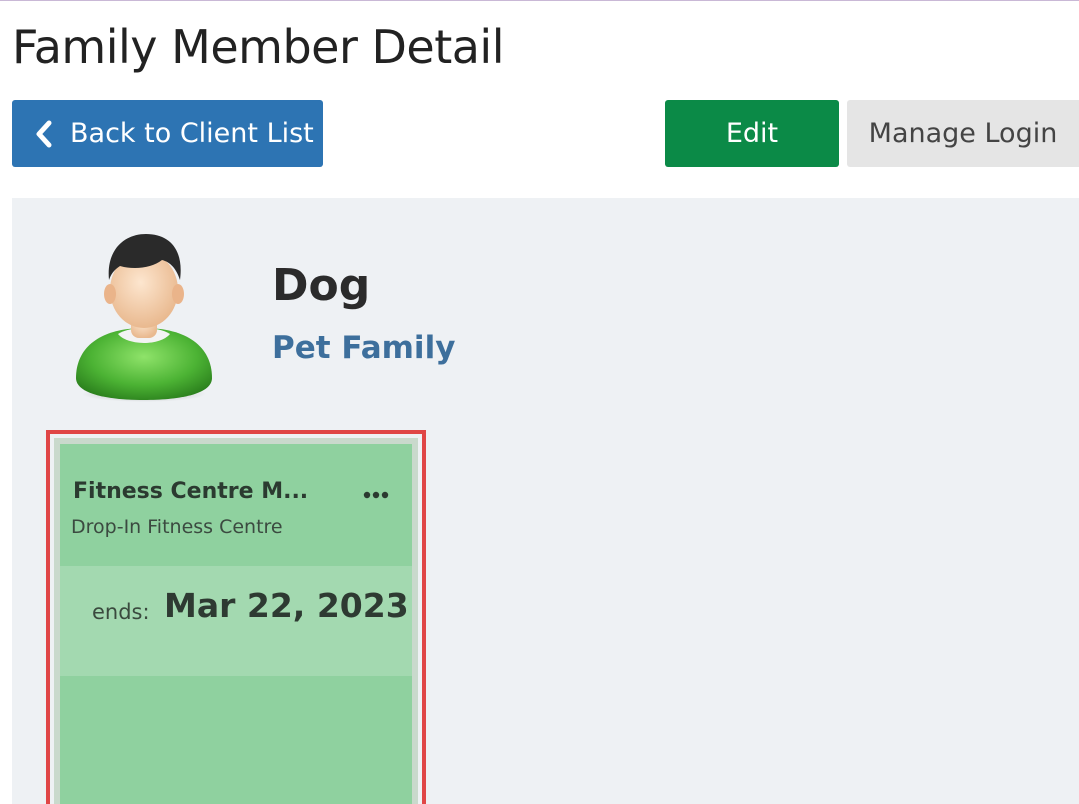 Image resolution: width=1079 pixels, height=804 pixels. I want to click on page-title: Family Member Detail, so click(258, 47).